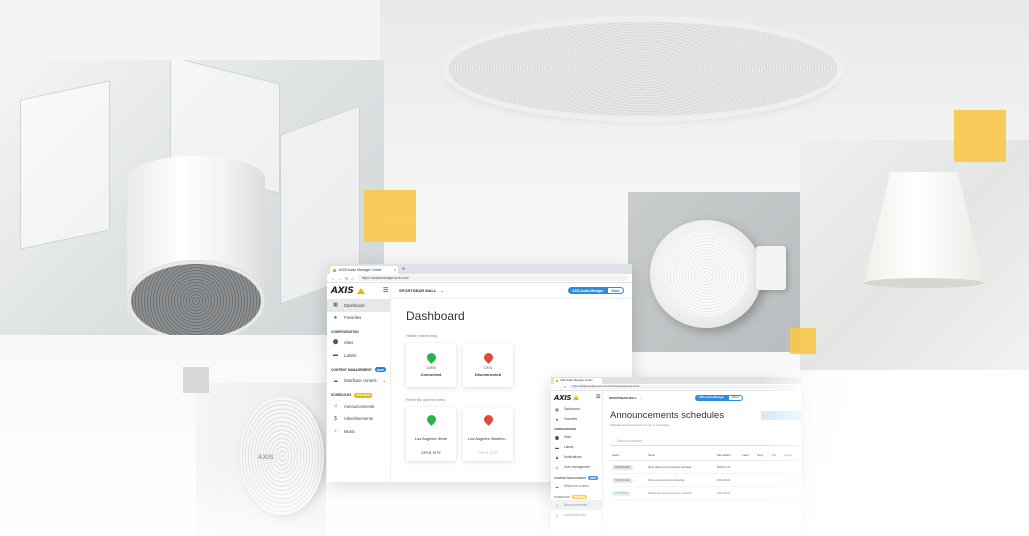 Image resolution: width=1029 pixels, height=536 pixels. What do you see at coordinates (980, 136) in the screenshot?
I see `accent-square` at bounding box center [980, 136].